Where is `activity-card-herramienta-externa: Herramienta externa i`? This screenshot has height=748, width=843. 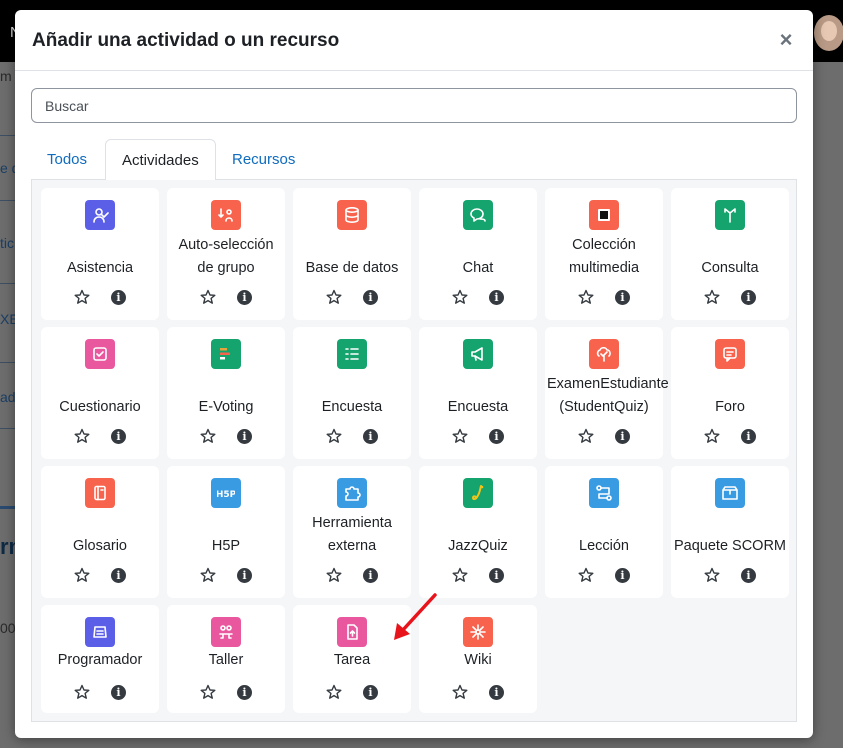
activity-card-herramienta-externa: Herramienta externa i is located at coordinates (352, 532).